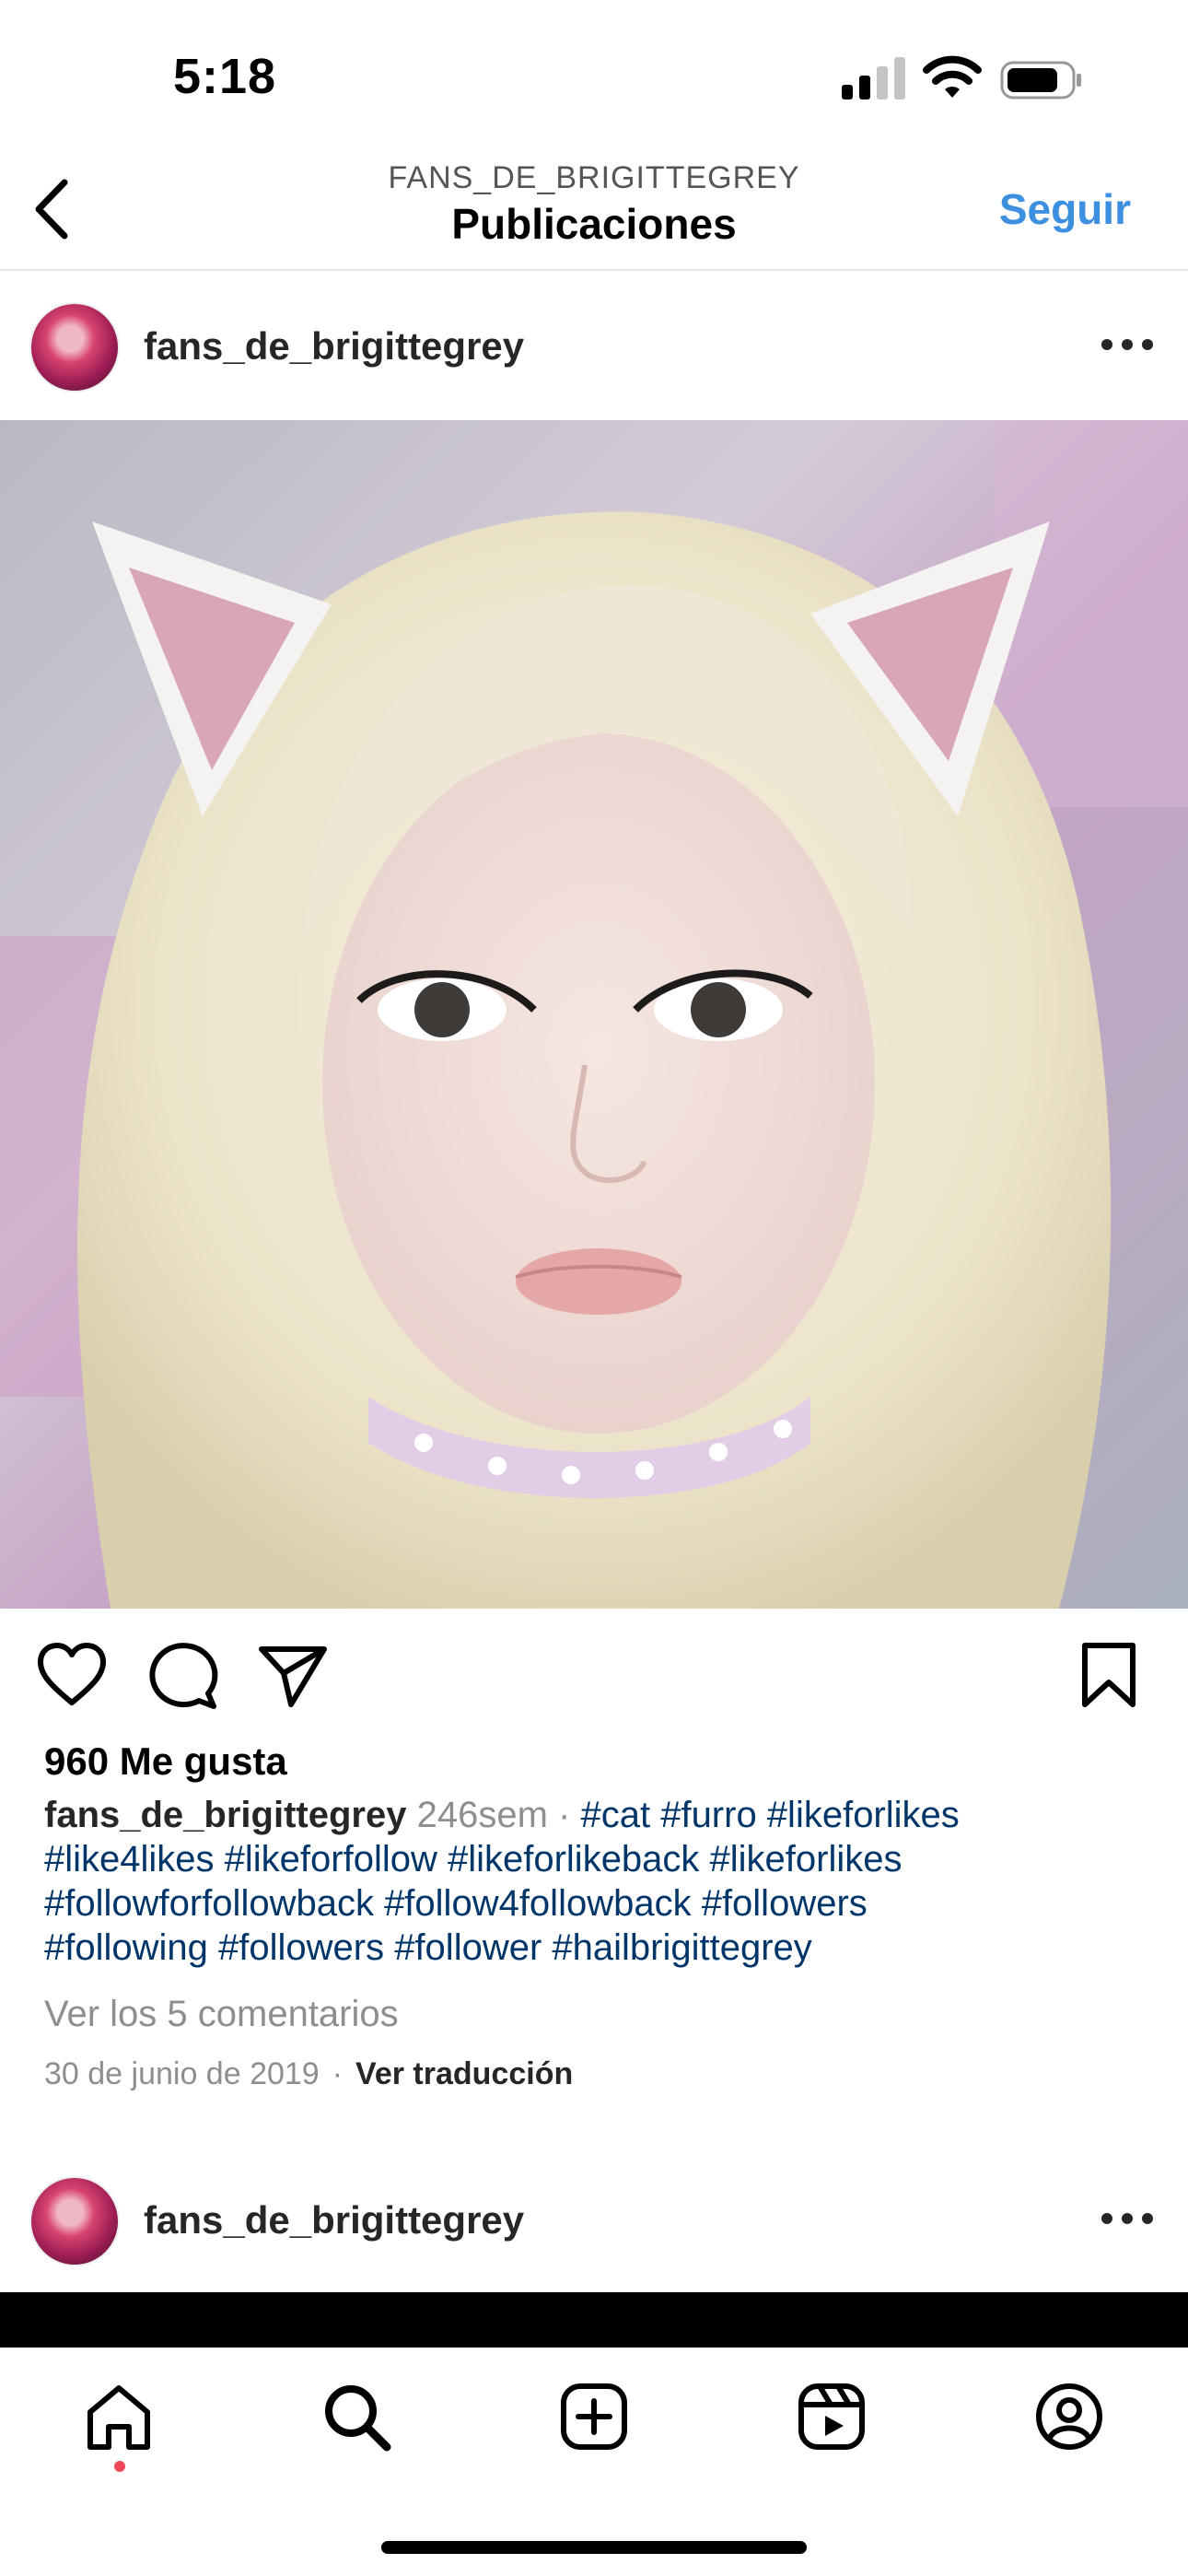 This screenshot has width=1188, height=2576. What do you see at coordinates (594, 2320) in the screenshot?
I see `post-video` at bounding box center [594, 2320].